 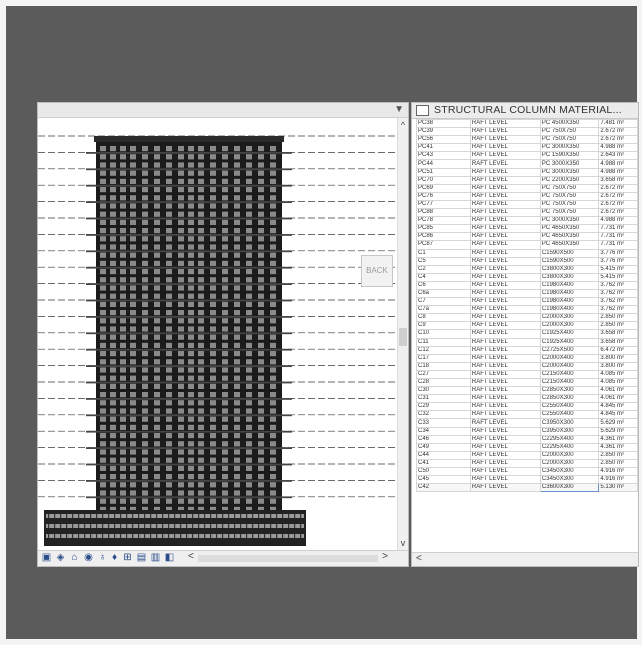 What do you see at coordinates (288, 558) in the screenshot?
I see `scroll-track` at bounding box center [288, 558].